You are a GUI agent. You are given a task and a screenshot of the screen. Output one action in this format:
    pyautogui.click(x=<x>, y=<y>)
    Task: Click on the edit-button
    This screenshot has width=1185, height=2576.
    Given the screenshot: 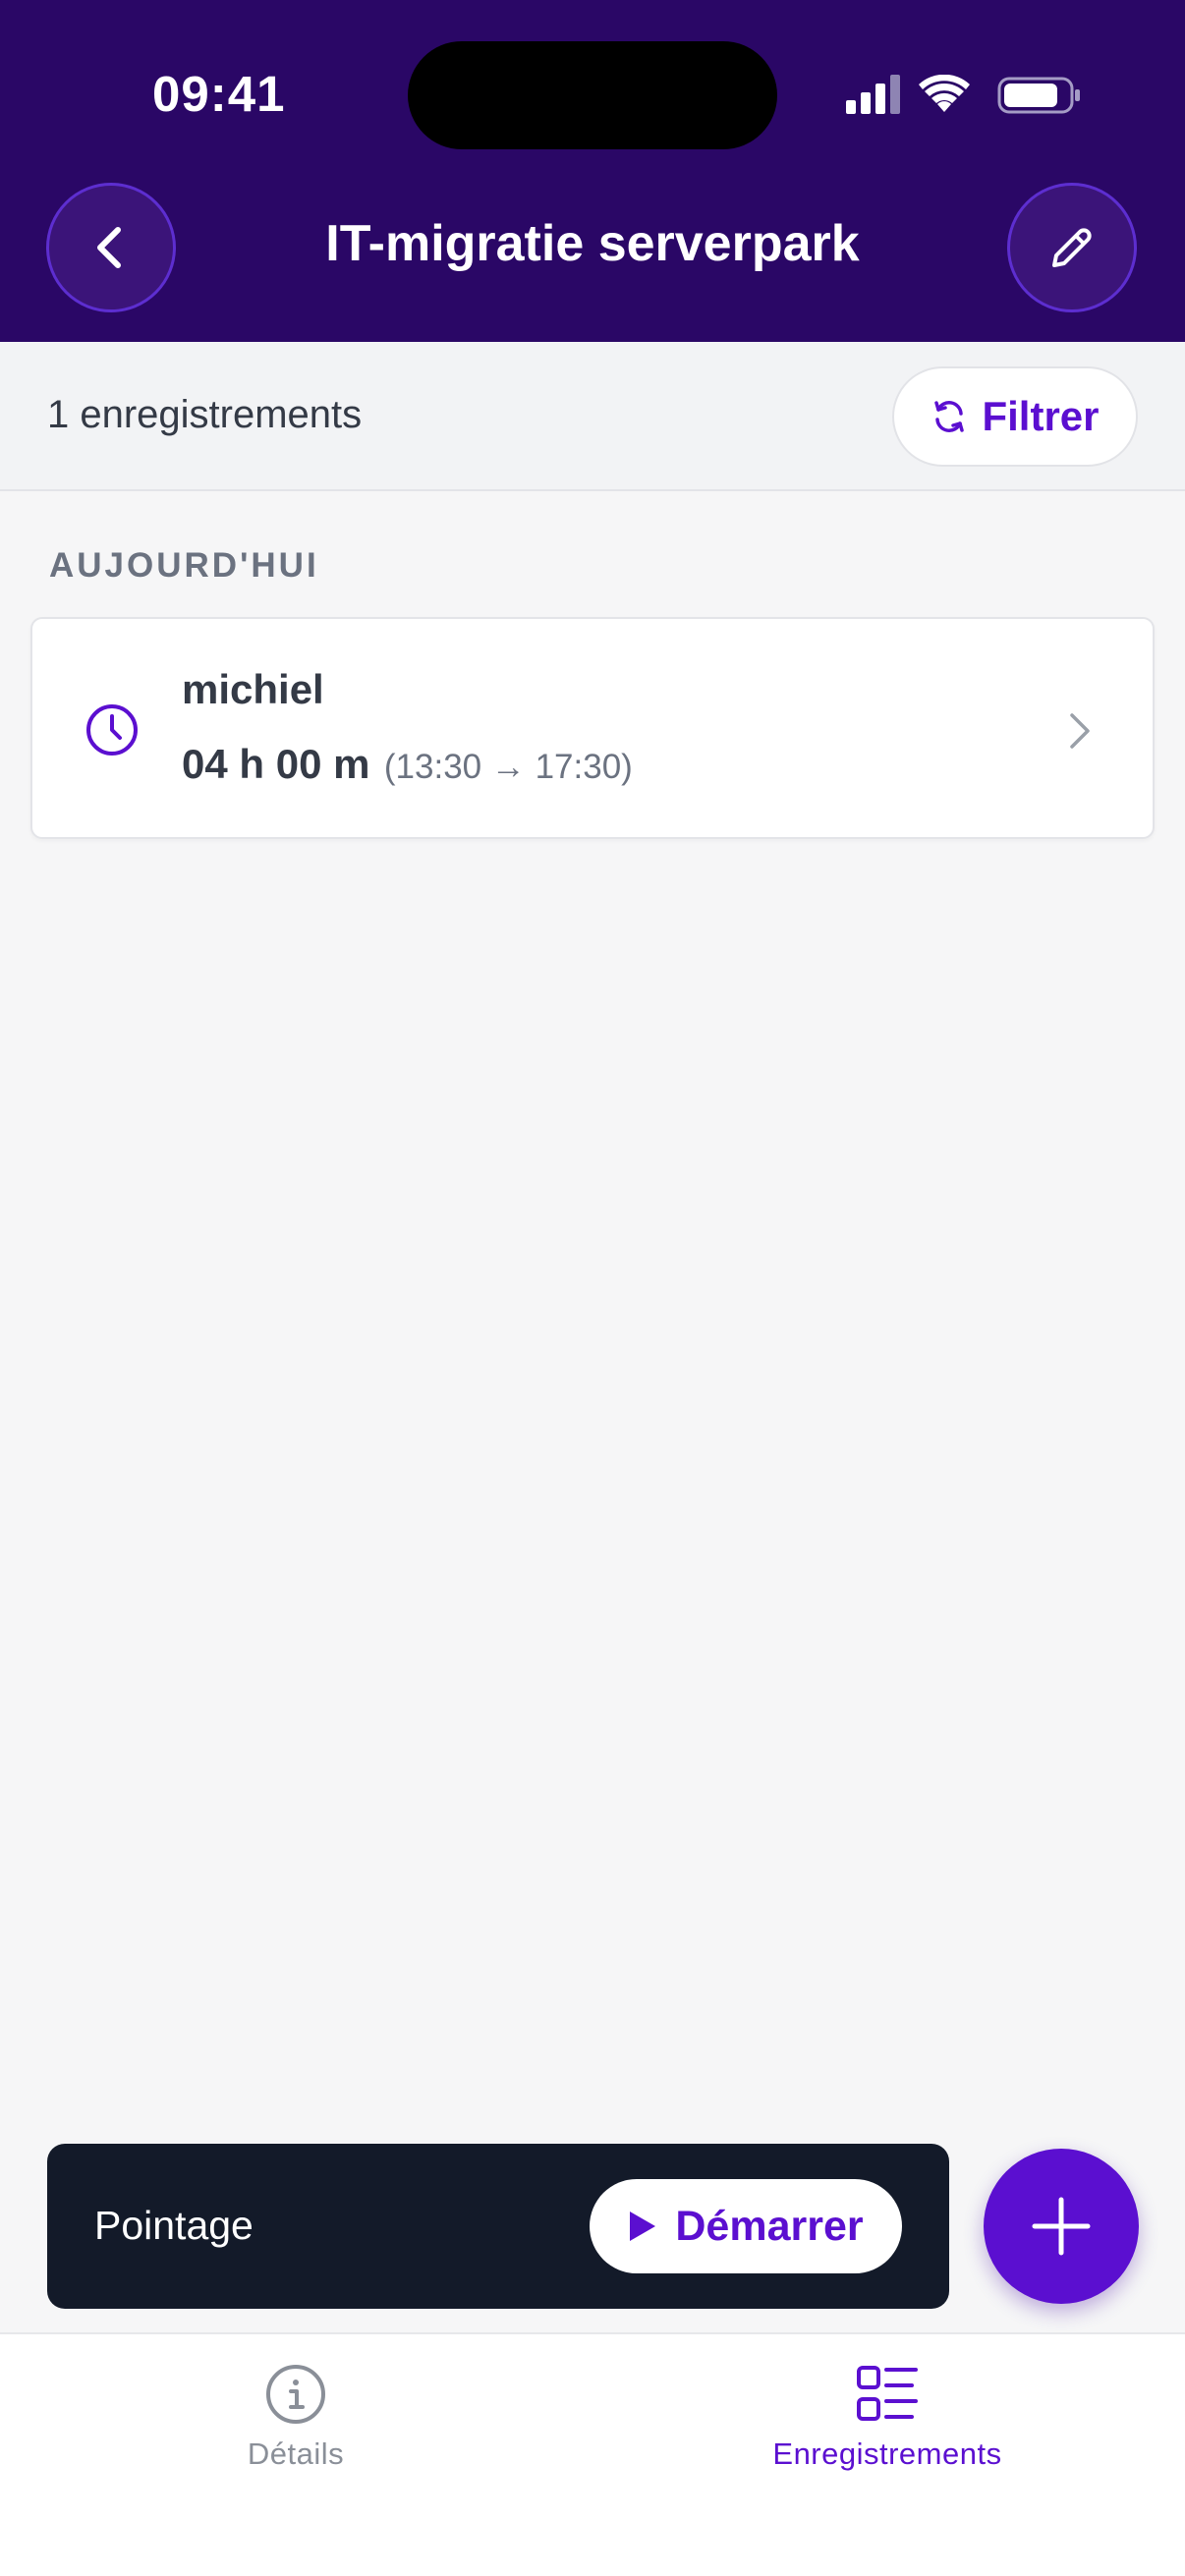 What is the action you would take?
    pyautogui.click(x=1072, y=247)
    